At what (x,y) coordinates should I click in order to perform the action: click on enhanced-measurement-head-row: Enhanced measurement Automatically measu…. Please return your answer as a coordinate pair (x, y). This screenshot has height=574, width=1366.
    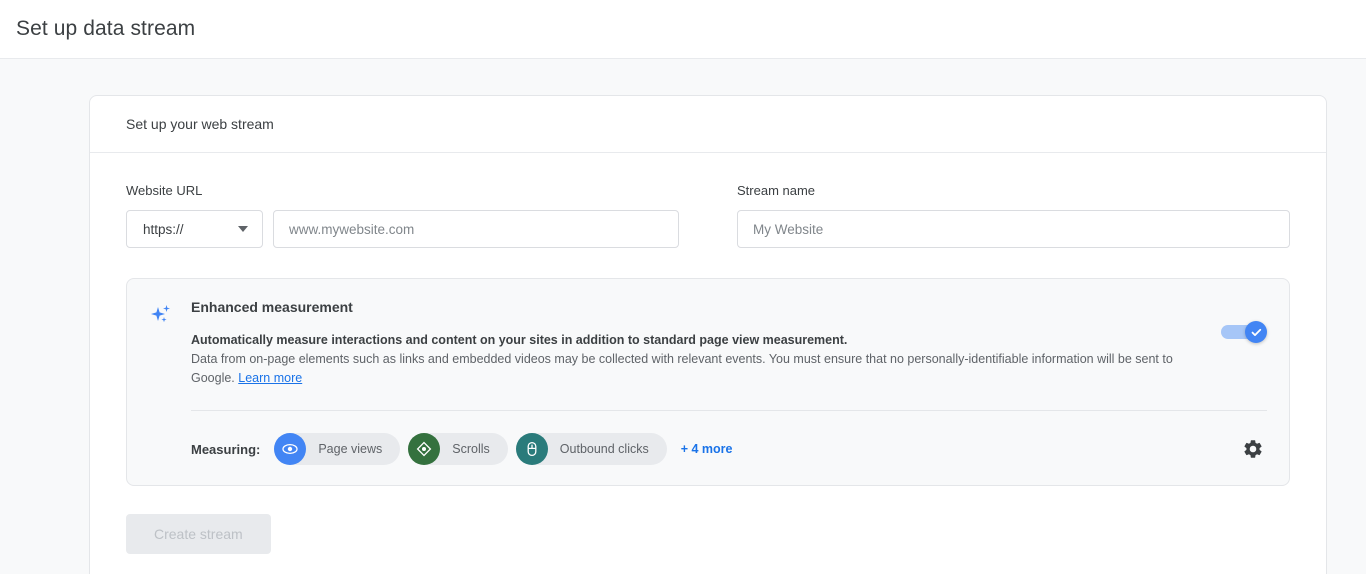
    Looking at the image, I should click on (729, 343).